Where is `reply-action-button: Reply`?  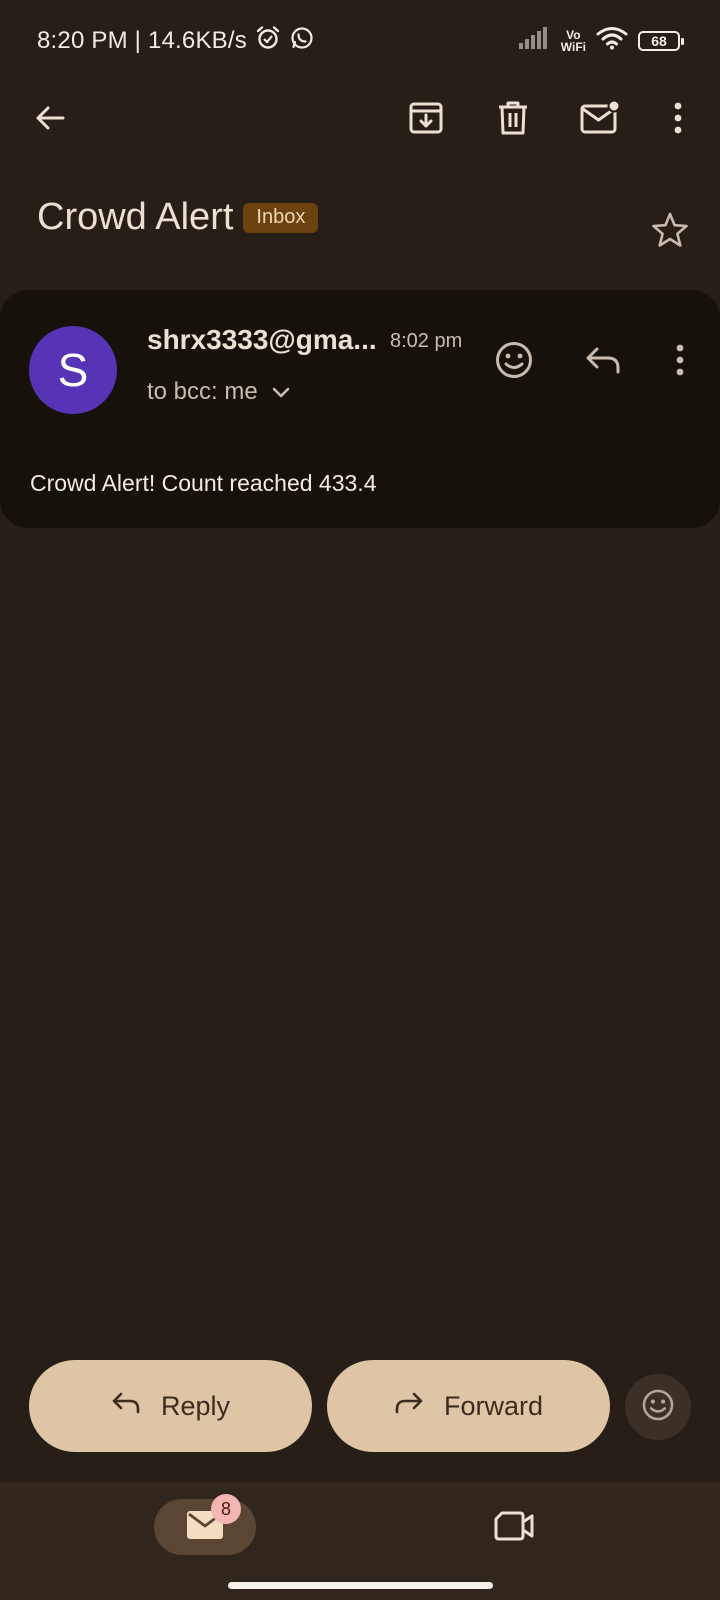 reply-action-button: Reply is located at coordinates (170, 1406).